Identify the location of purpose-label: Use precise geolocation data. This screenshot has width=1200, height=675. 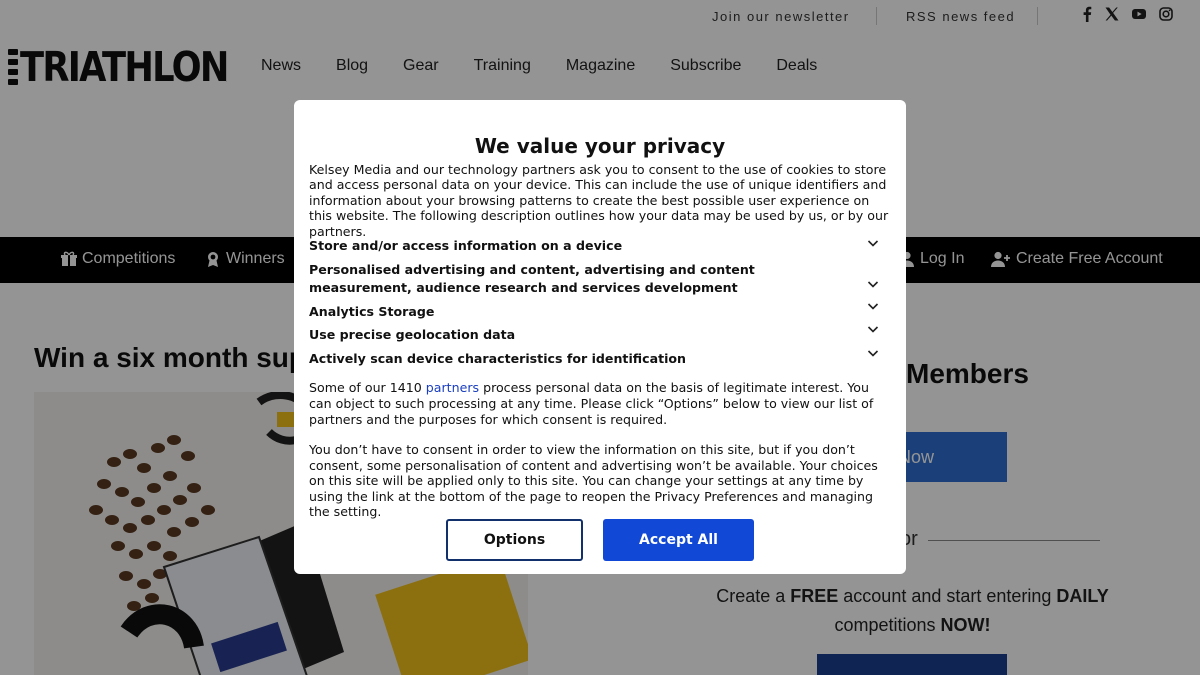
(412, 334).